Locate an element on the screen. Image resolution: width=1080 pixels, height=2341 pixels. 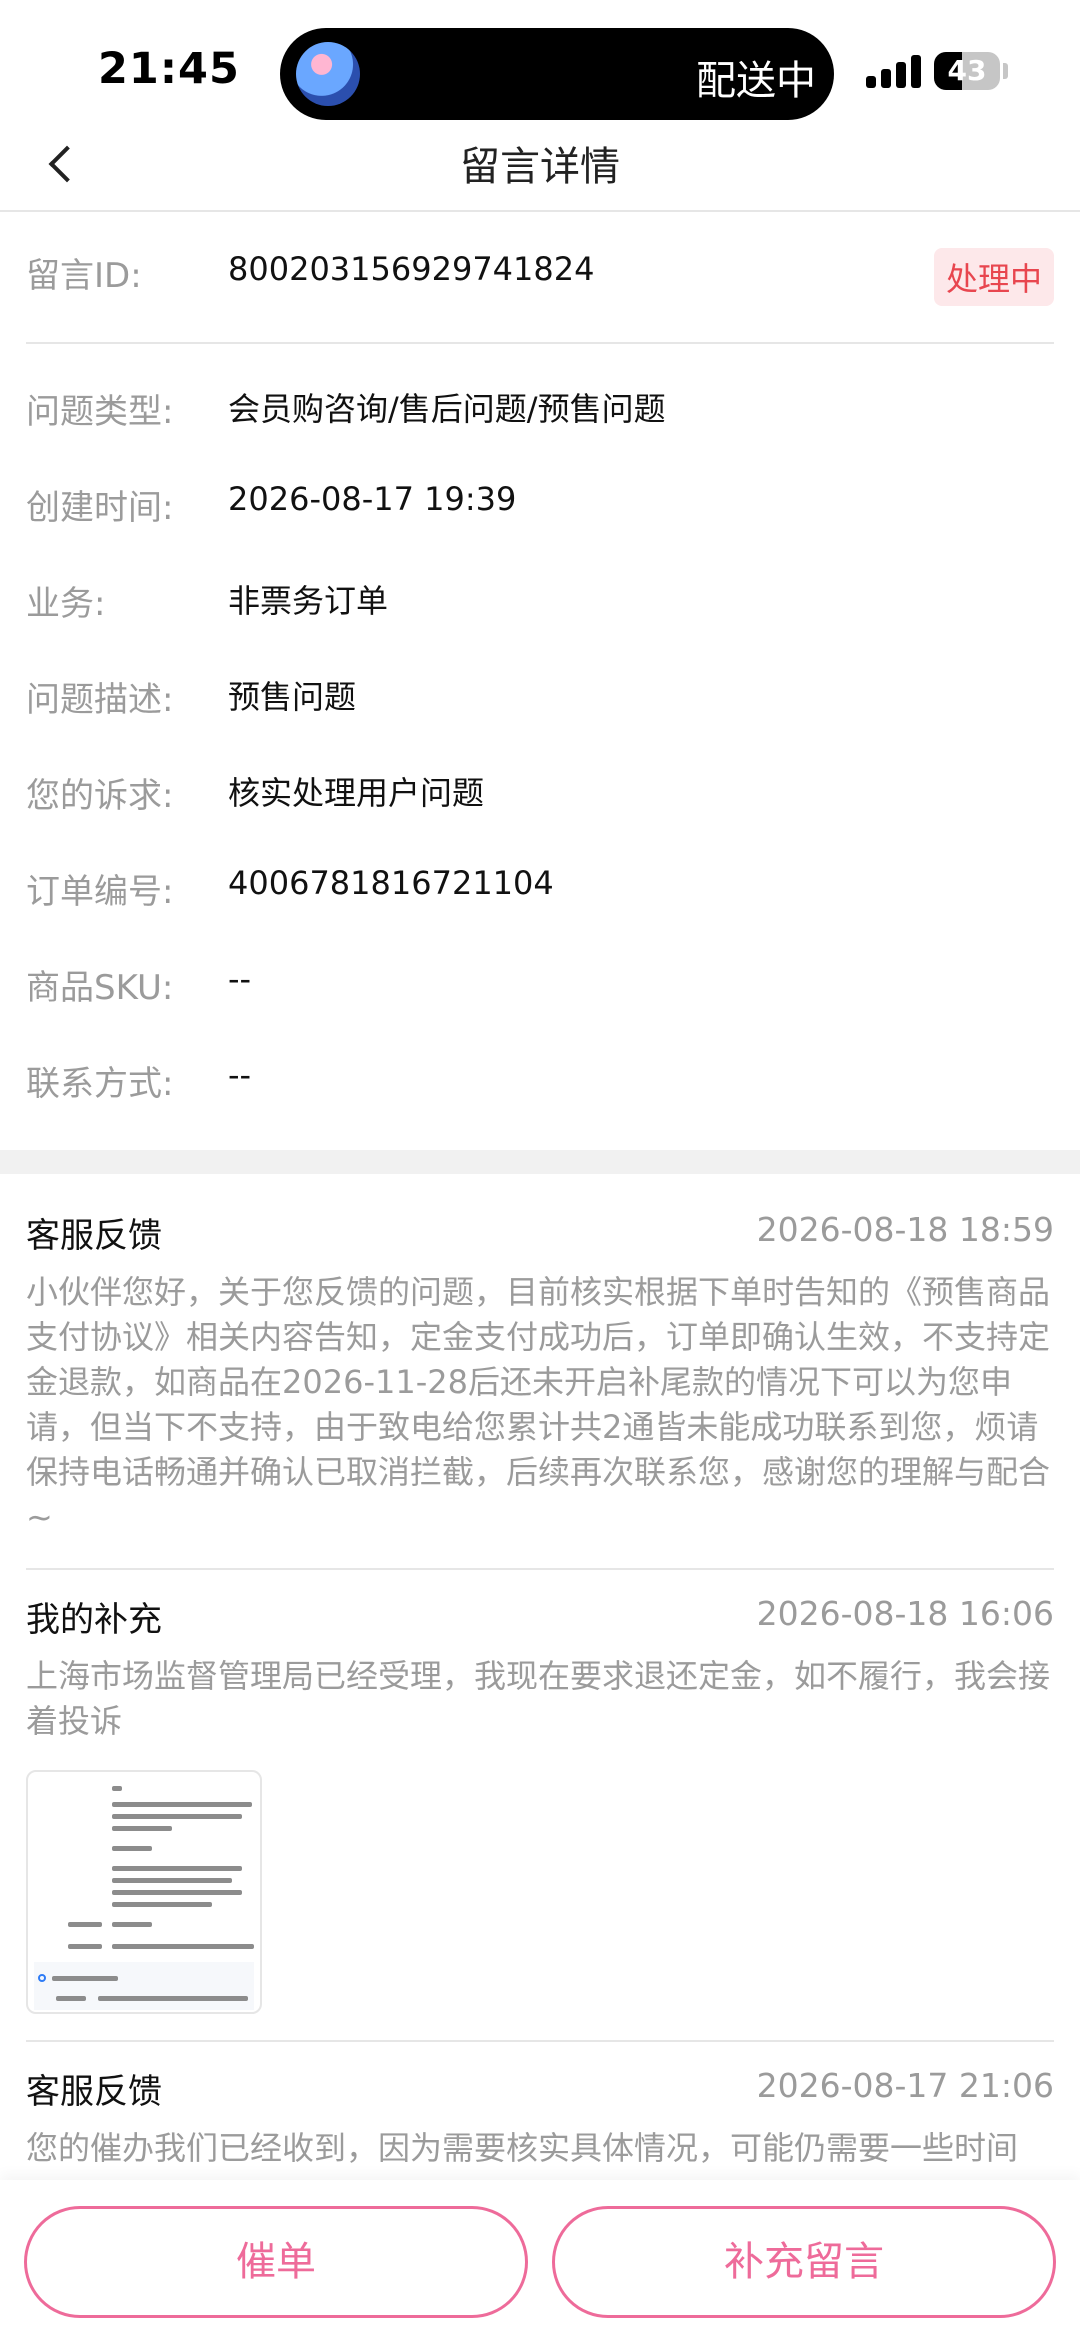
field-value: 2026-08-17 19:39 is located at coordinates (372, 499).